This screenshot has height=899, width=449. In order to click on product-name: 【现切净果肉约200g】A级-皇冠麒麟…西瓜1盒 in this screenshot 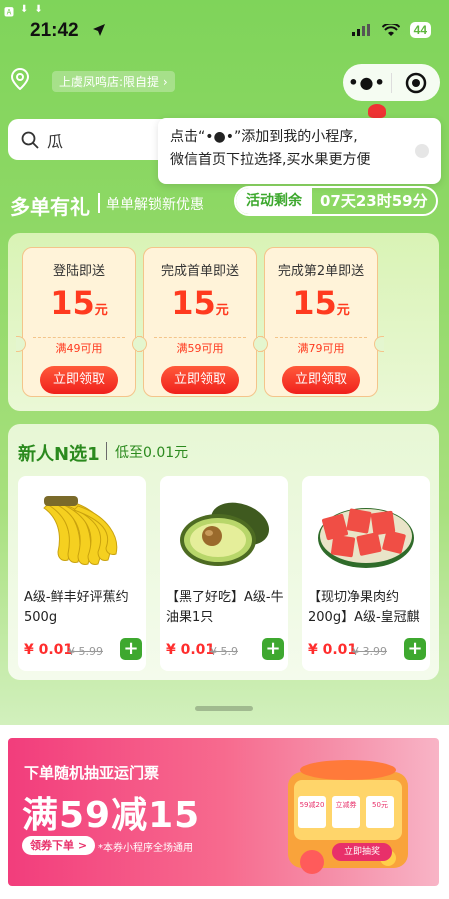, I will do `click(364, 607)`.